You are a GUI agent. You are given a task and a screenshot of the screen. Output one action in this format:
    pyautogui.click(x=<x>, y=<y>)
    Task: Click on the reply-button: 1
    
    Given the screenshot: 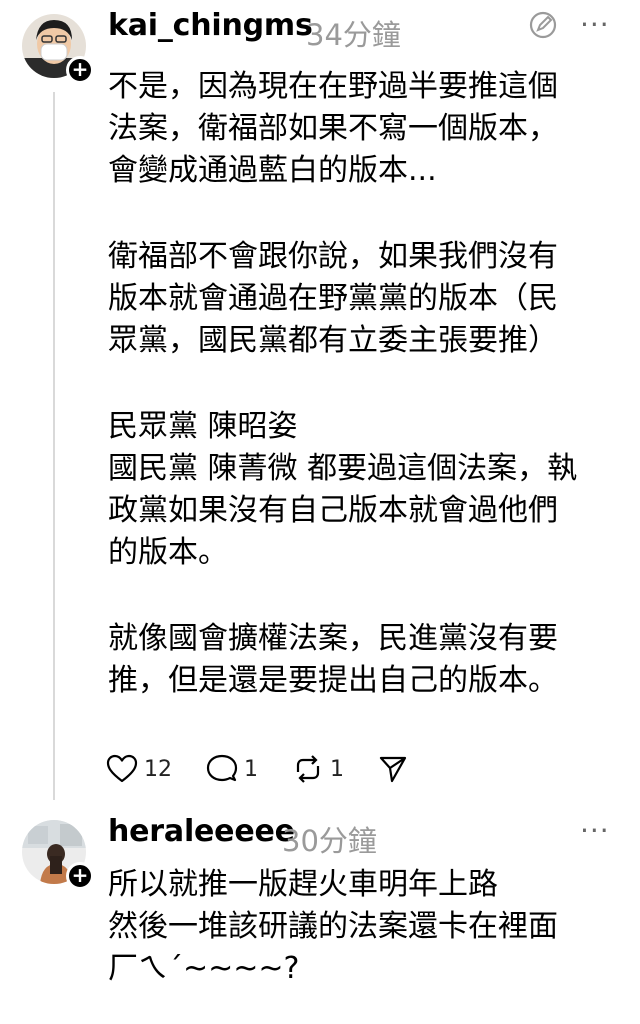 What is the action you would take?
    pyautogui.click(x=232, y=769)
    